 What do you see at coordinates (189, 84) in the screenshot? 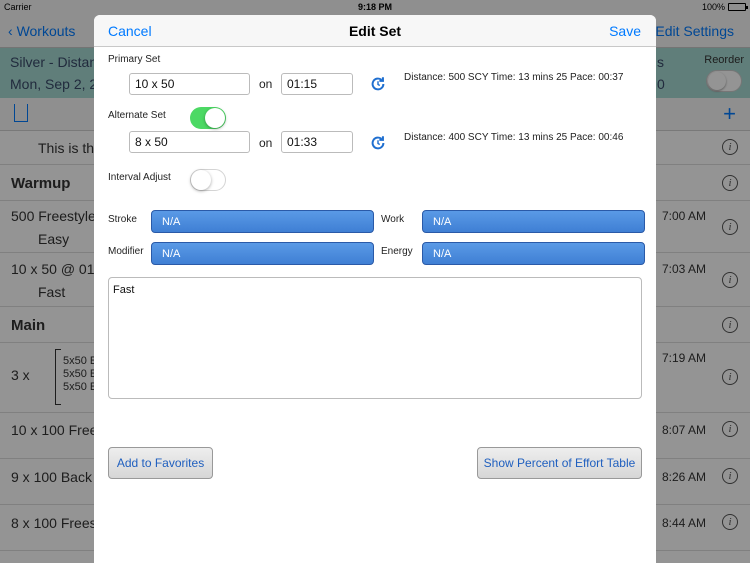
I see `primary-set-field: 10 x 50` at bounding box center [189, 84].